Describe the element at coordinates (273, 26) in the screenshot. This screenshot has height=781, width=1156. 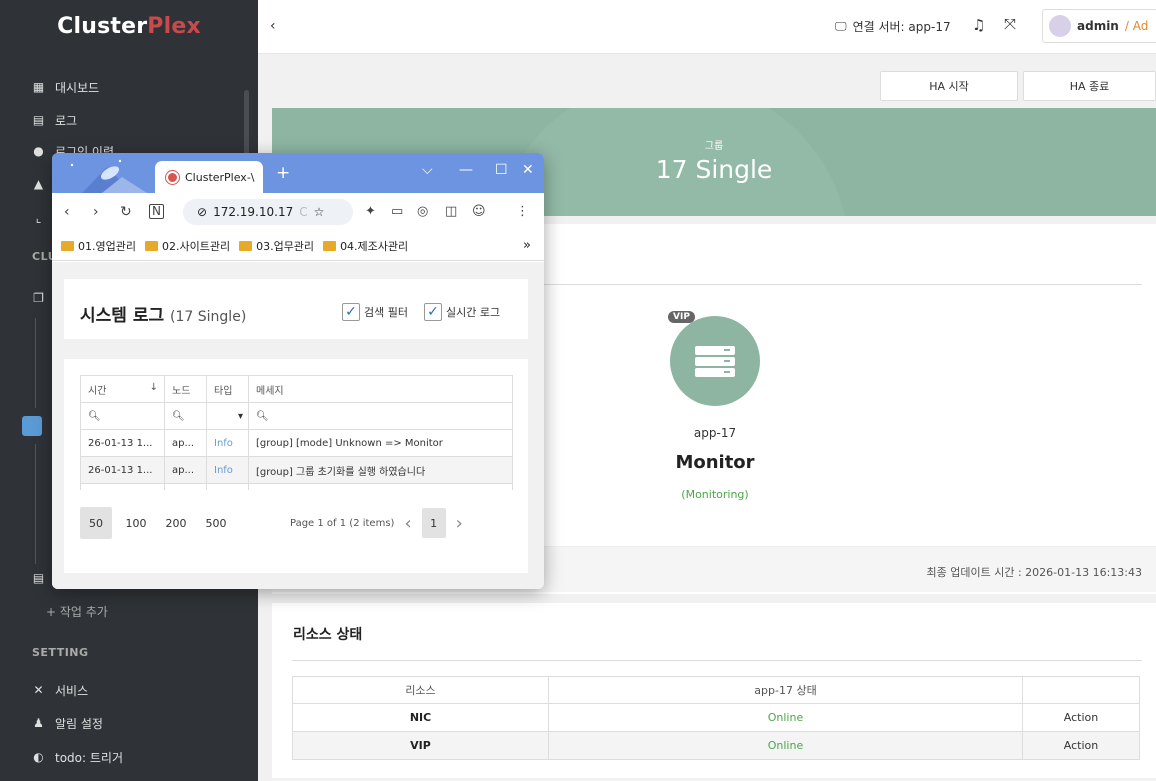
I see `back-button: ‹` at that location.